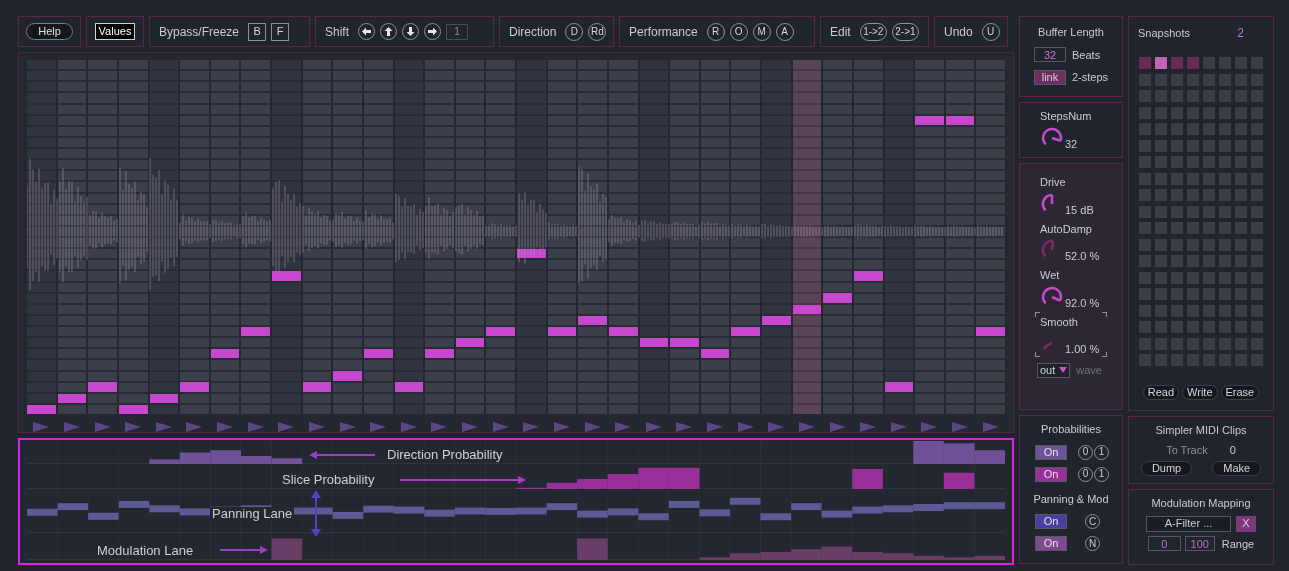 The height and width of the screenshot is (571, 1289). What do you see at coordinates (1050, 55) in the screenshot?
I see `beats-field: 32` at bounding box center [1050, 55].